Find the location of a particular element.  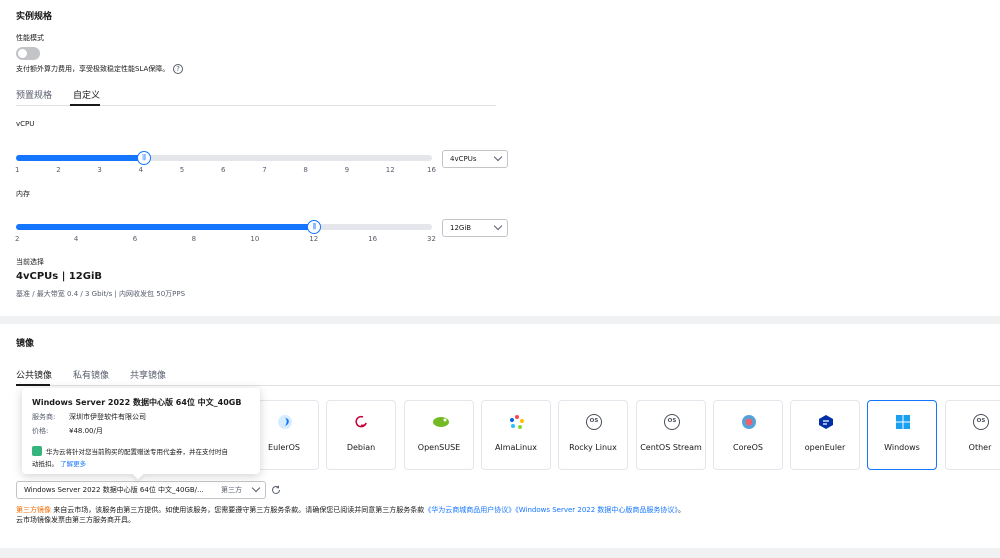

memory-tick: 10 is located at coordinates (255, 239).